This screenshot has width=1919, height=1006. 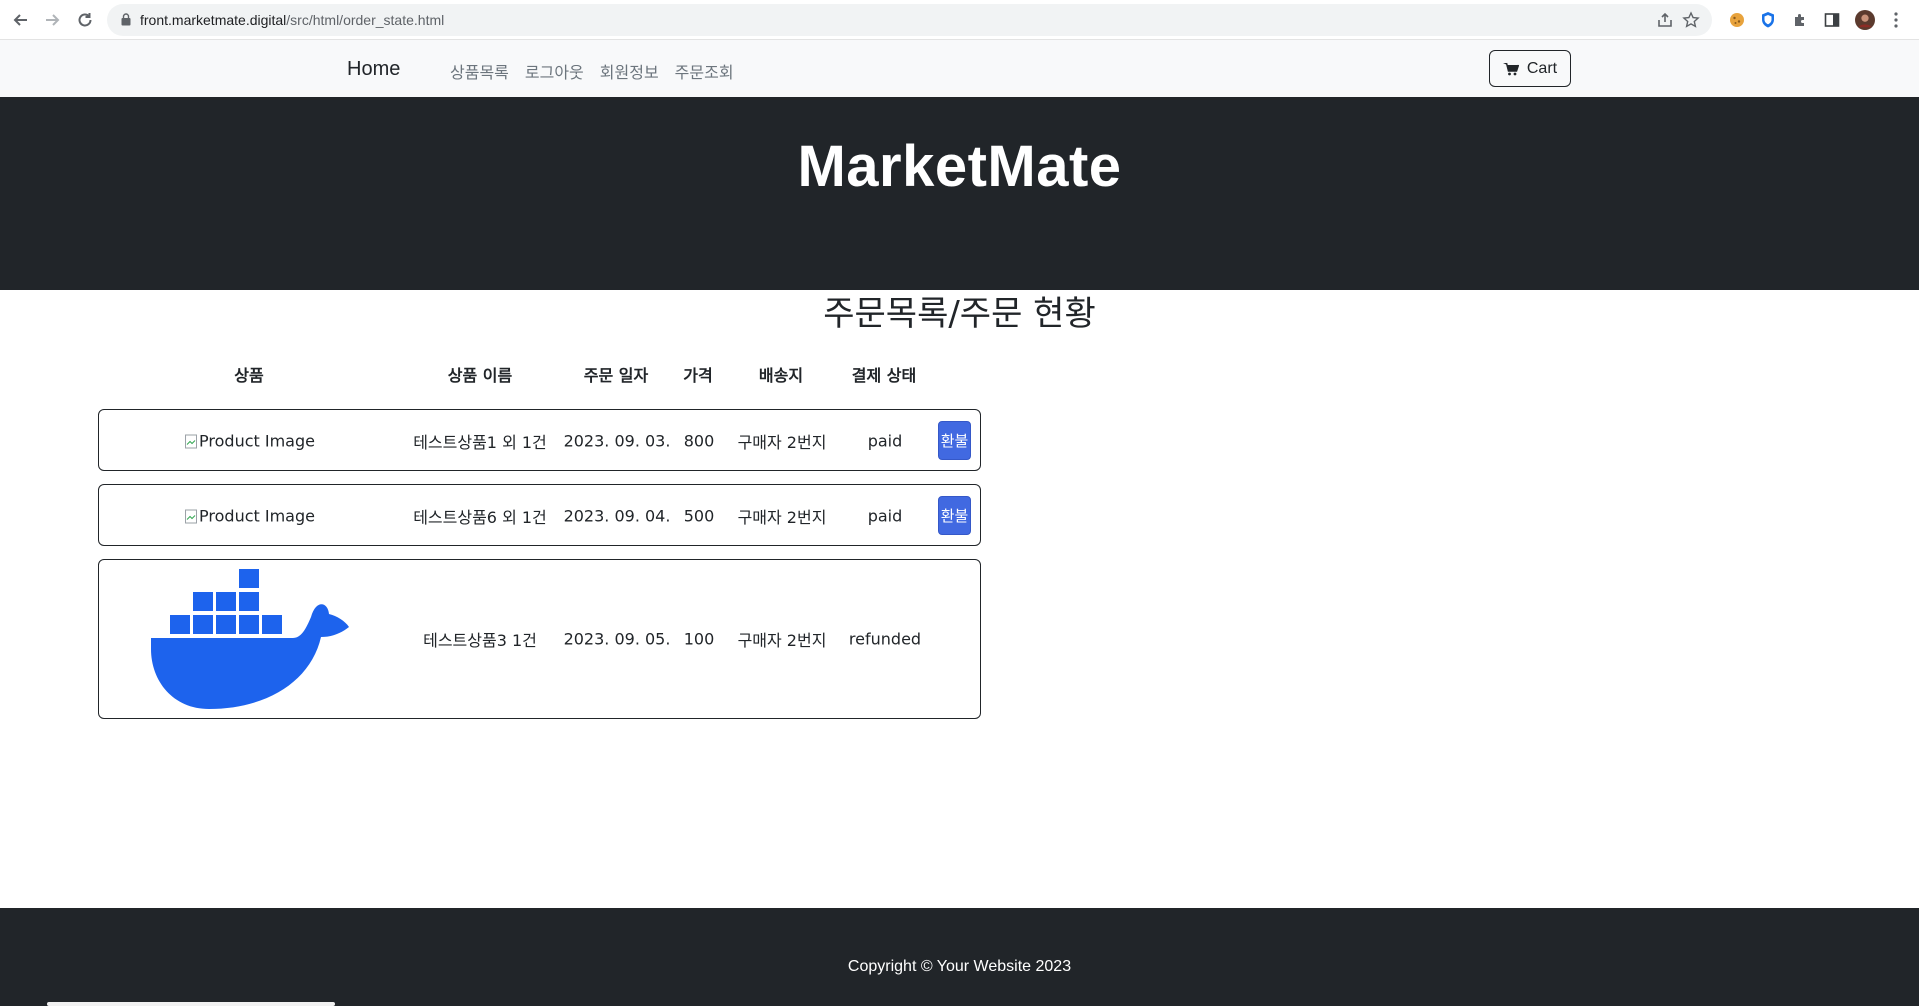 What do you see at coordinates (480, 517) in the screenshot?
I see `order-product-name: 테스트상품6 외 1건` at bounding box center [480, 517].